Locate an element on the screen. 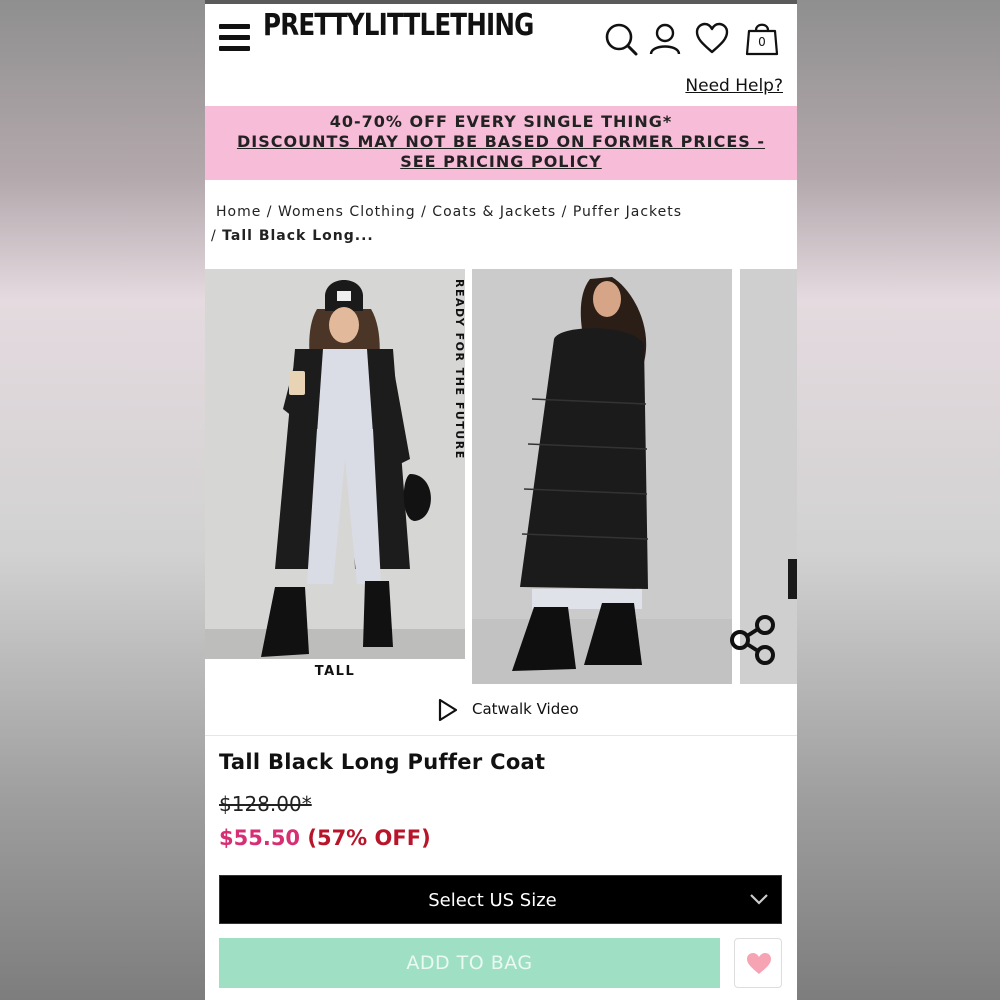  size-select: Select US Size is located at coordinates (500, 899).